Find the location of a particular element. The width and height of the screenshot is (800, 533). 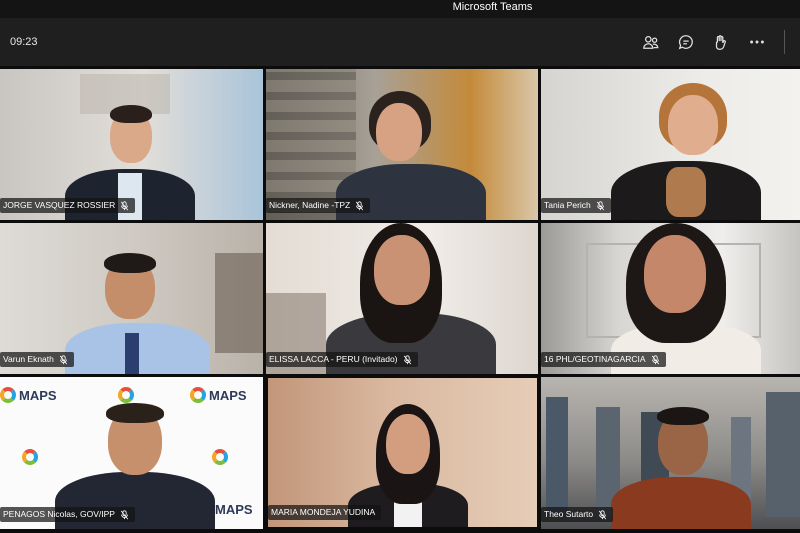

participant-nameplate: JORGE VASQUEZ ROSSIER is located at coordinates (68, 205).